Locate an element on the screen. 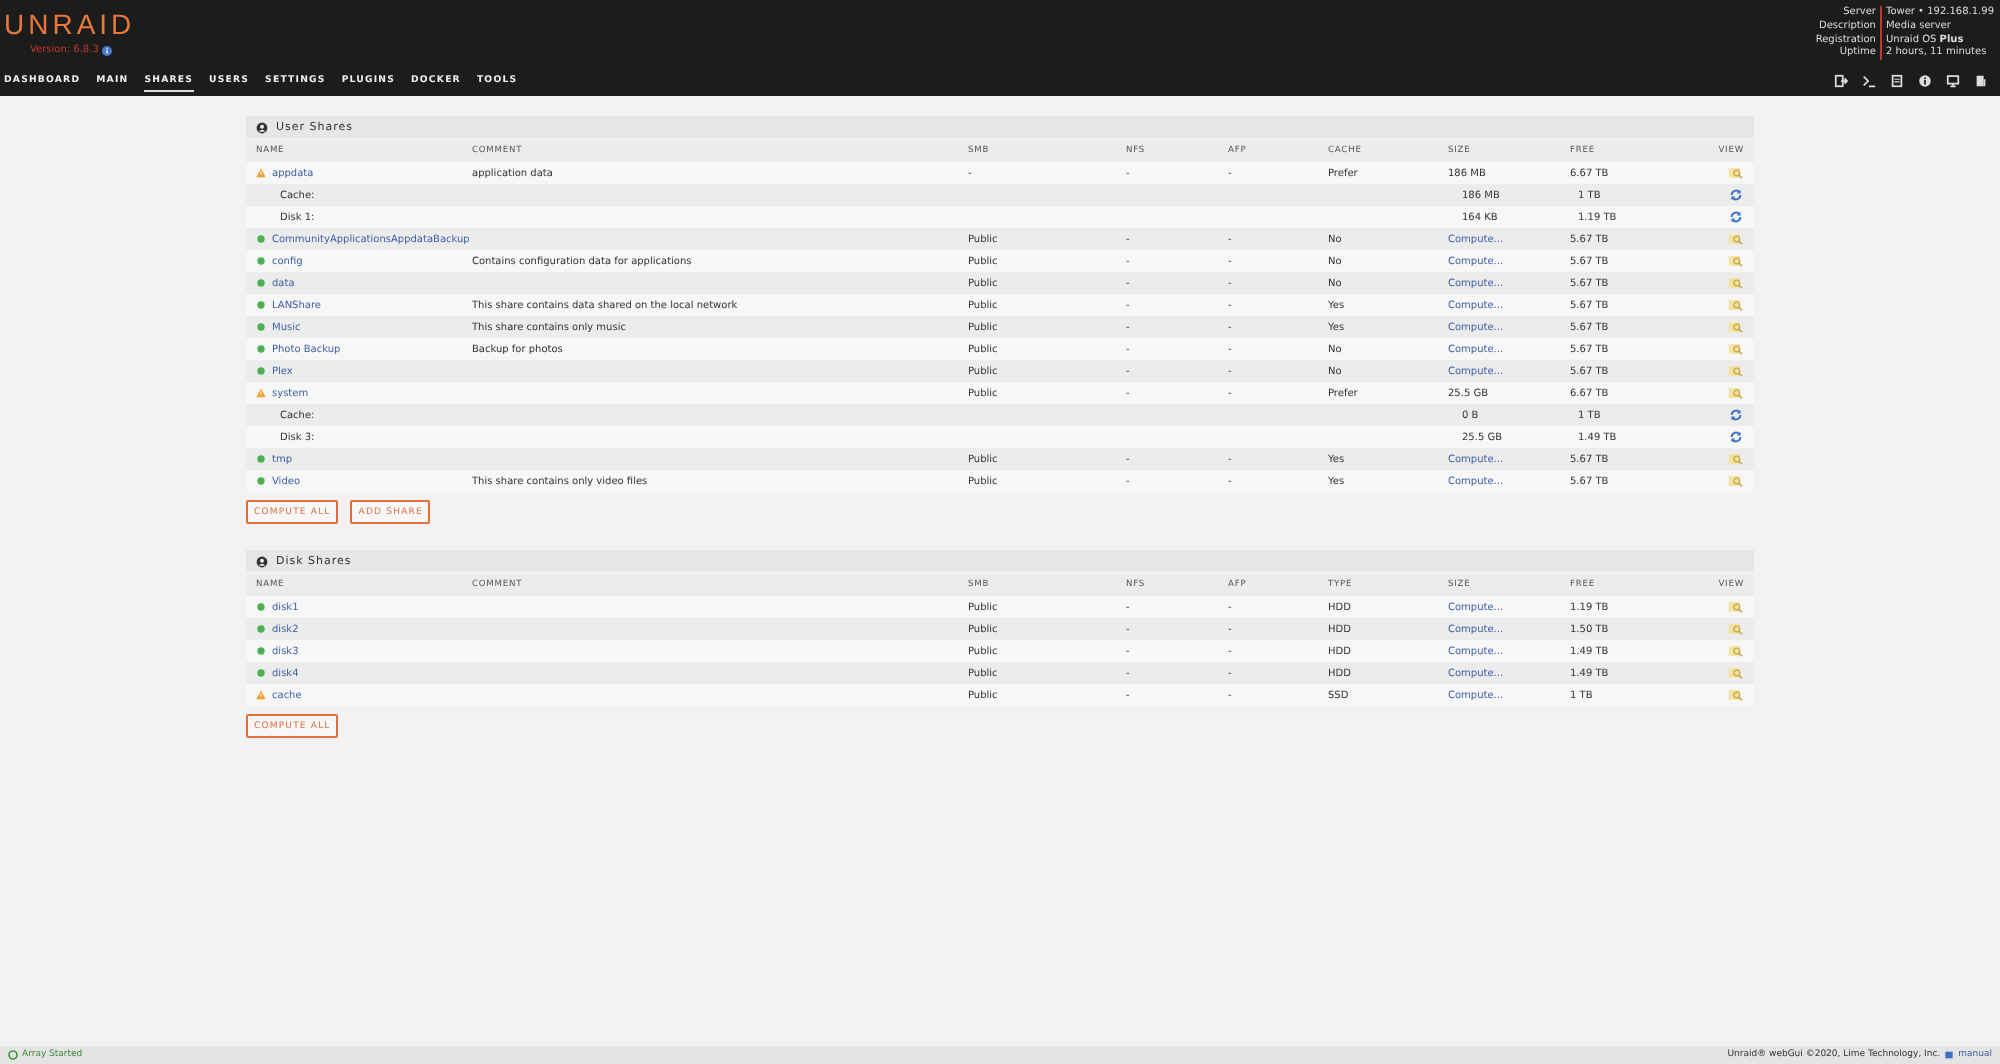  logo: UNRAID is located at coordinates (70, 24).